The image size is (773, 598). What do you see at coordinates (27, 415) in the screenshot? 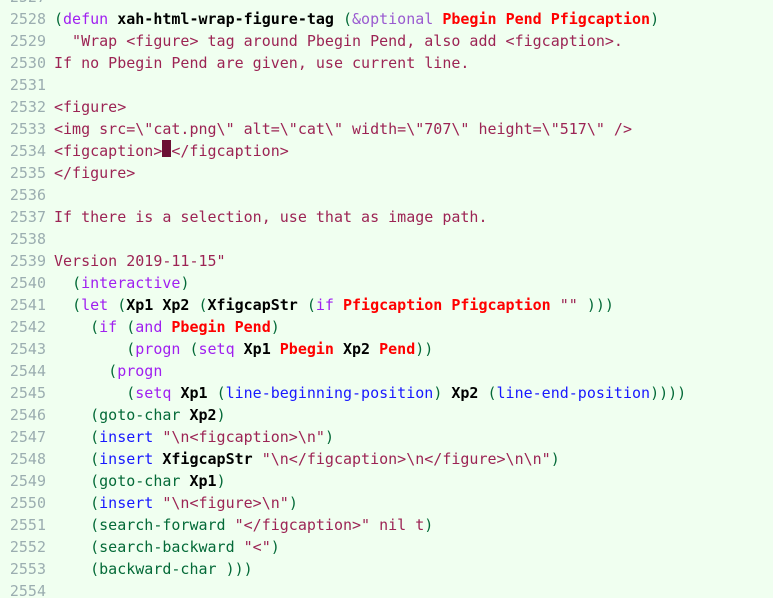
I see `line-number: 2546` at bounding box center [27, 415].